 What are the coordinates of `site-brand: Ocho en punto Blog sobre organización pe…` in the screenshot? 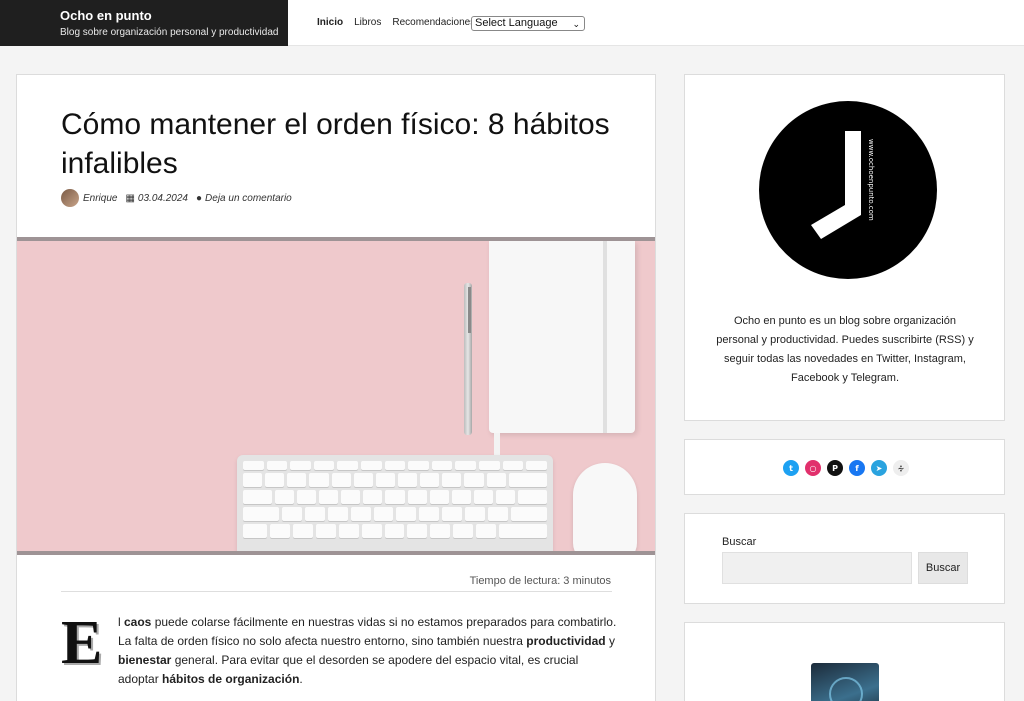 It's located at (144, 23).